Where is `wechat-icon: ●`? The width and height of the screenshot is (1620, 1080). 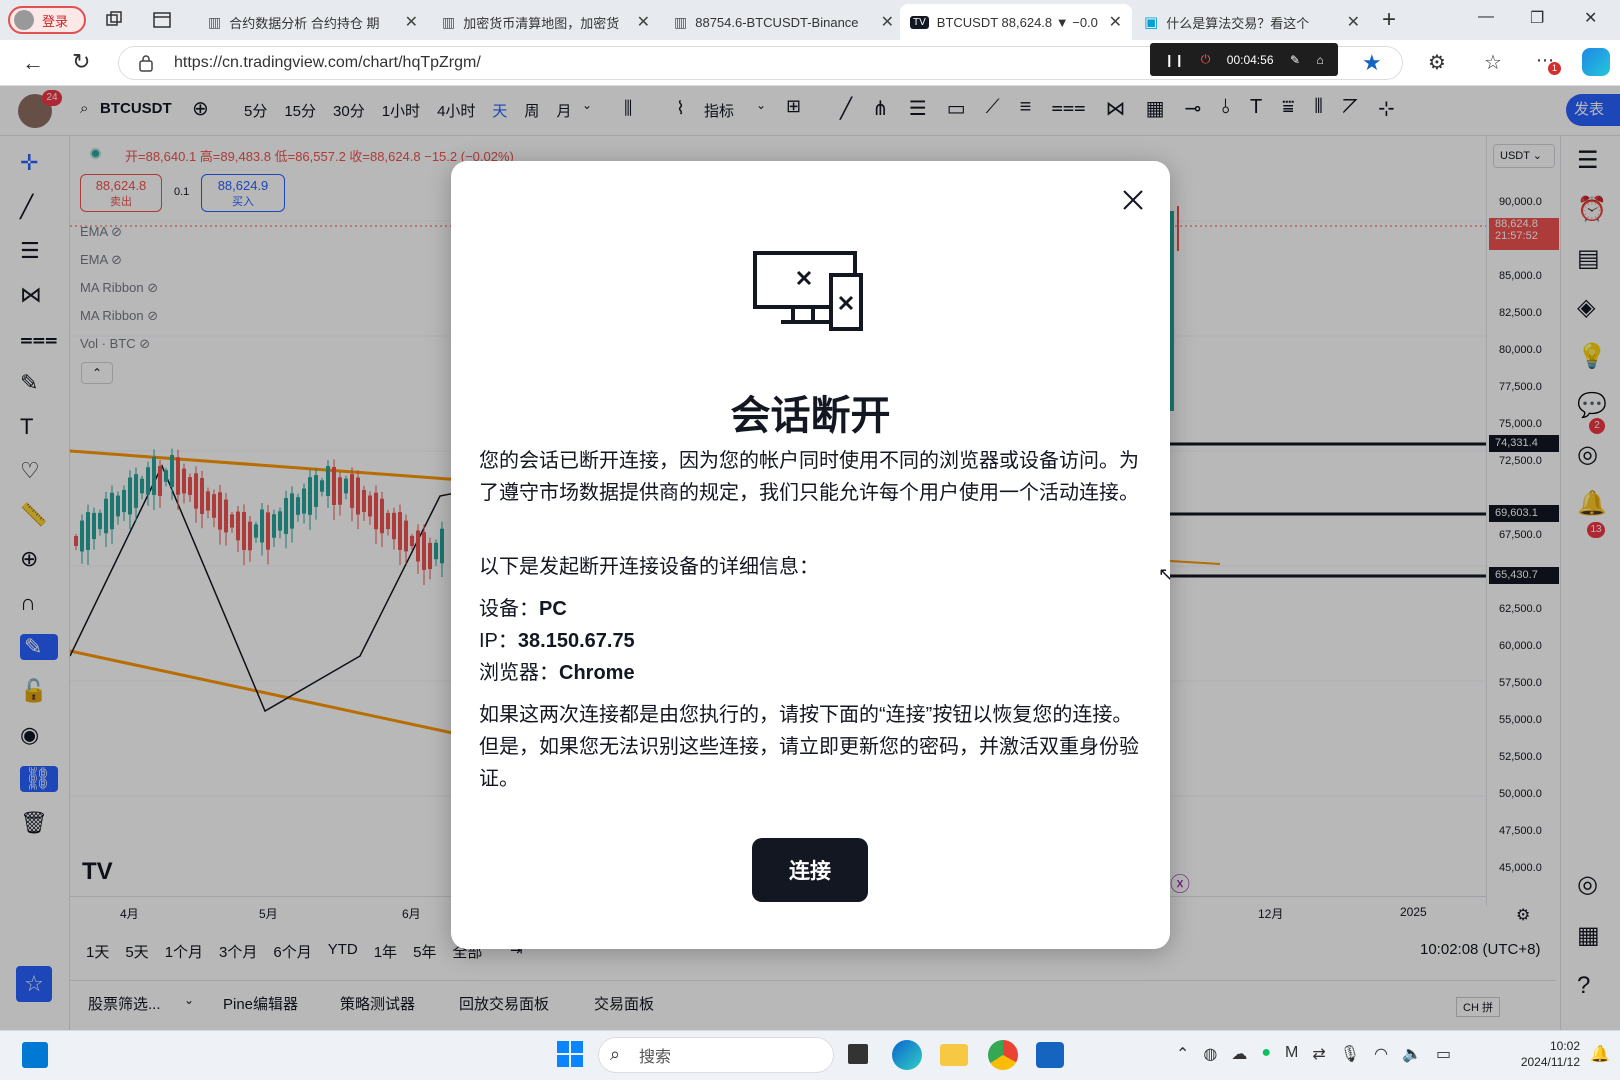 wechat-icon: ● is located at coordinates (1266, 1054).